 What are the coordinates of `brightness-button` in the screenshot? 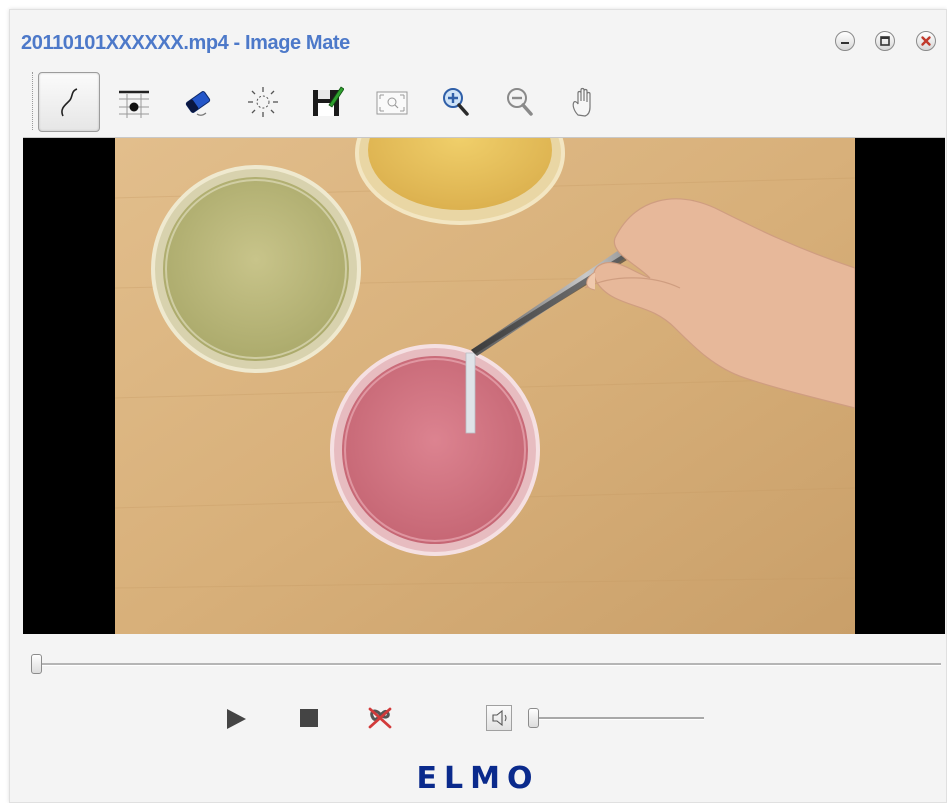 It's located at (263, 102).